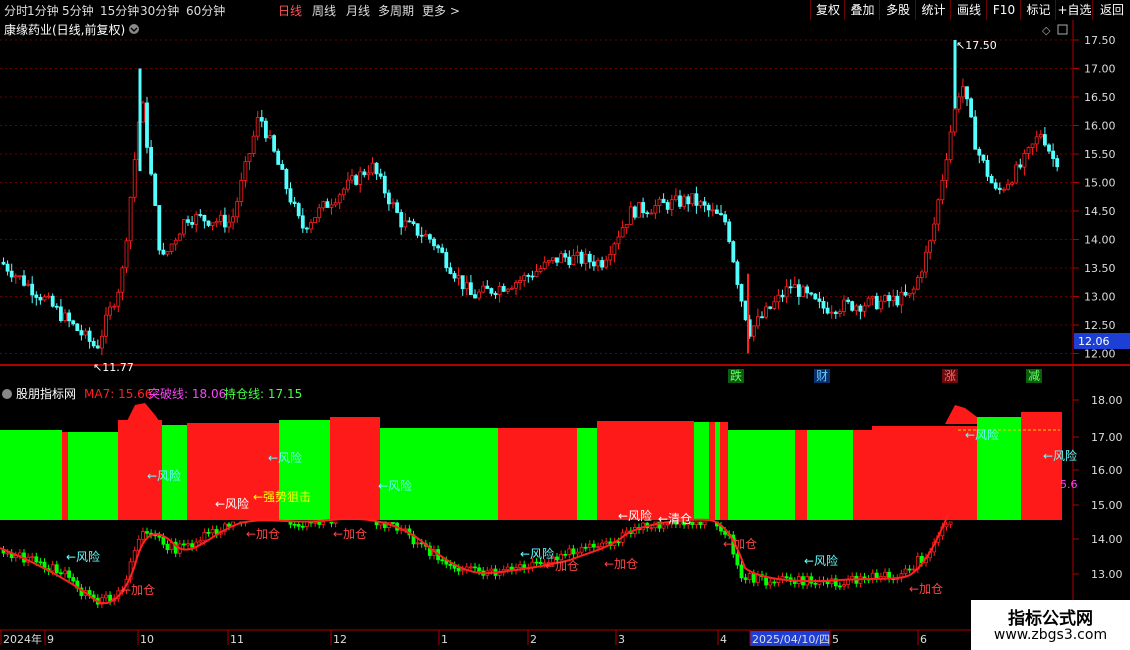 This screenshot has height=650, width=1130. What do you see at coordinates (16, 10) in the screenshot?
I see `period-tab-0: 分时` at bounding box center [16, 10].